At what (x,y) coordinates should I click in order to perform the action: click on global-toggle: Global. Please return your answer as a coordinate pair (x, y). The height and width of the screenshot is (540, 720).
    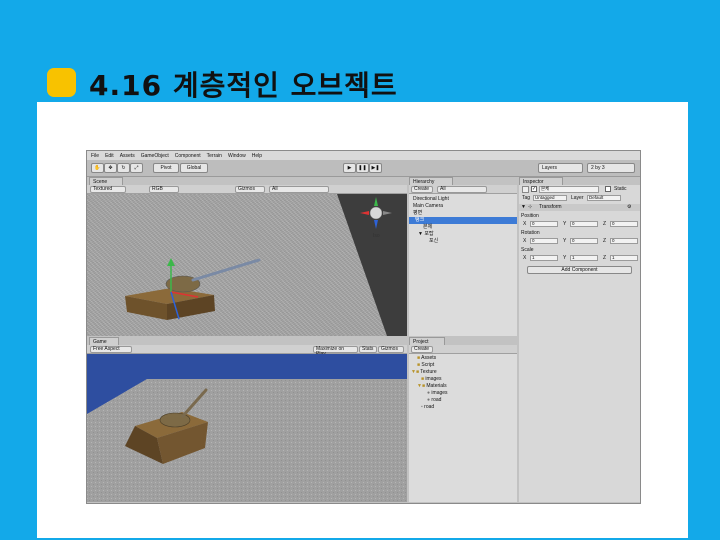
    Looking at the image, I should click on (194, 168).